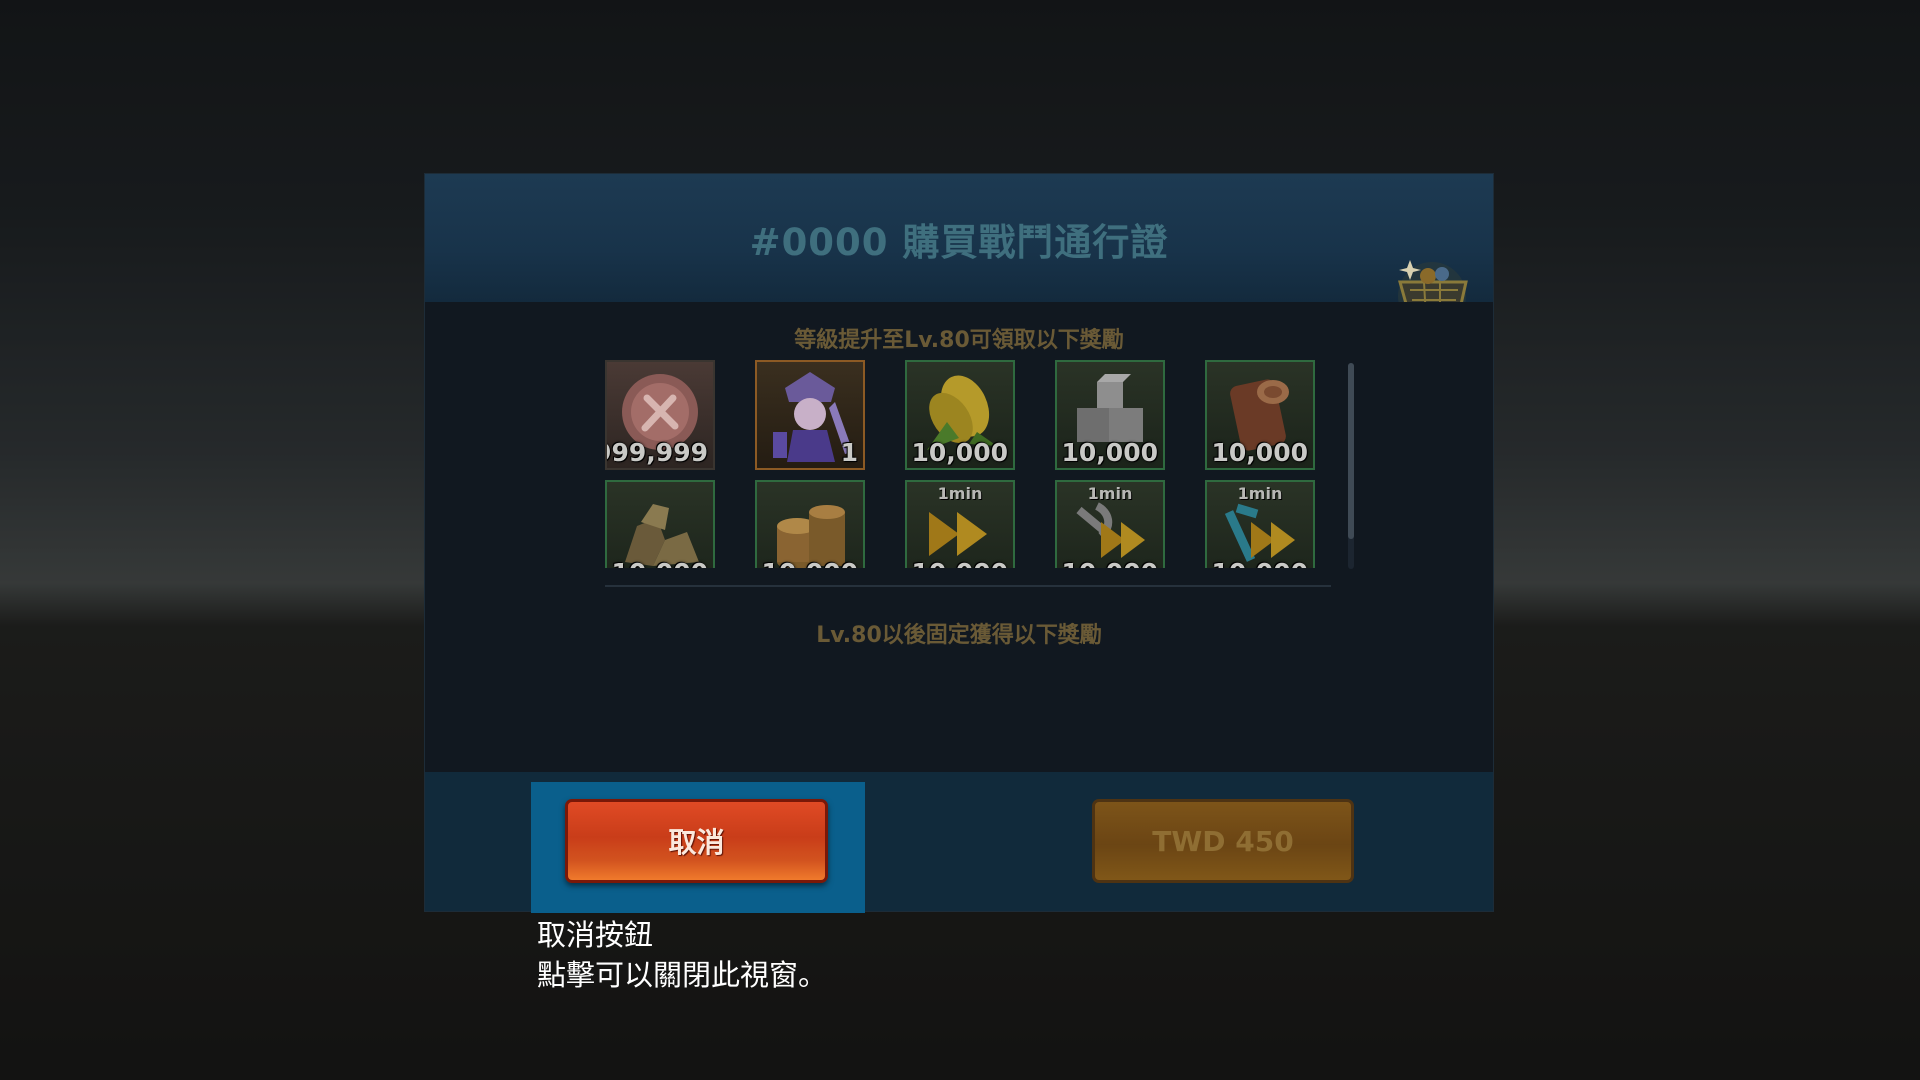 The image size is (1920, 1080). Describe the element at coordinates (968, 586) in the screenshot. I see `section-divider` at that location.